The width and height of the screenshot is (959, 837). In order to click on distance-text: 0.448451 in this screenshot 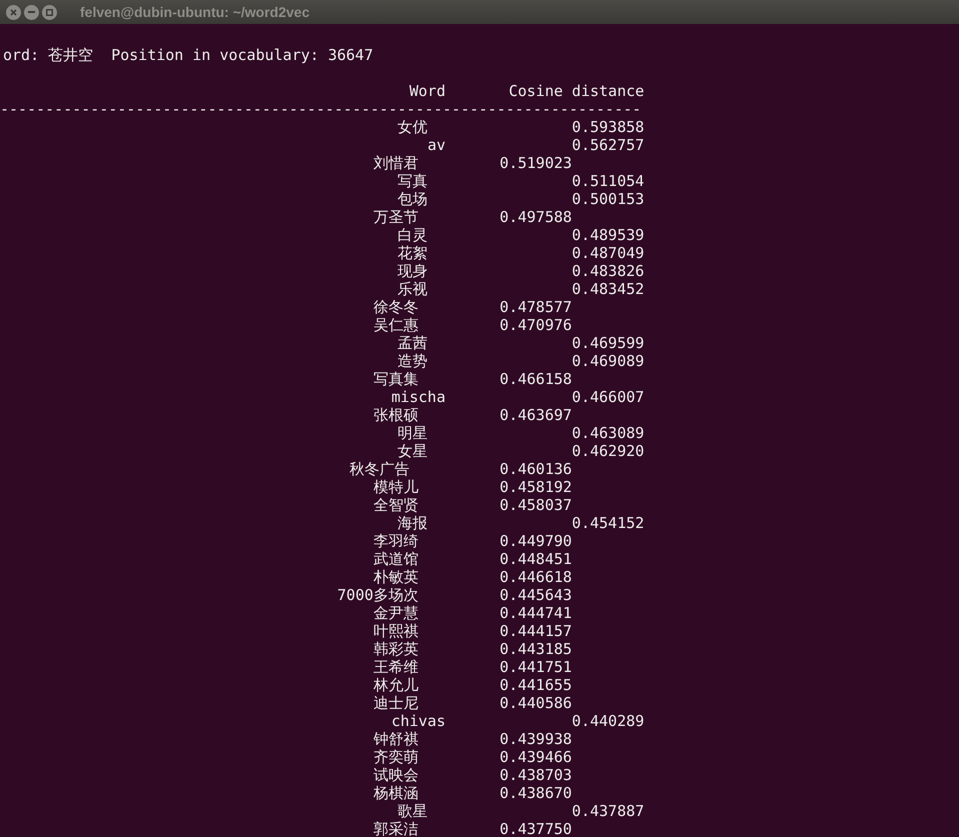, I will do `click(536, 559)`.